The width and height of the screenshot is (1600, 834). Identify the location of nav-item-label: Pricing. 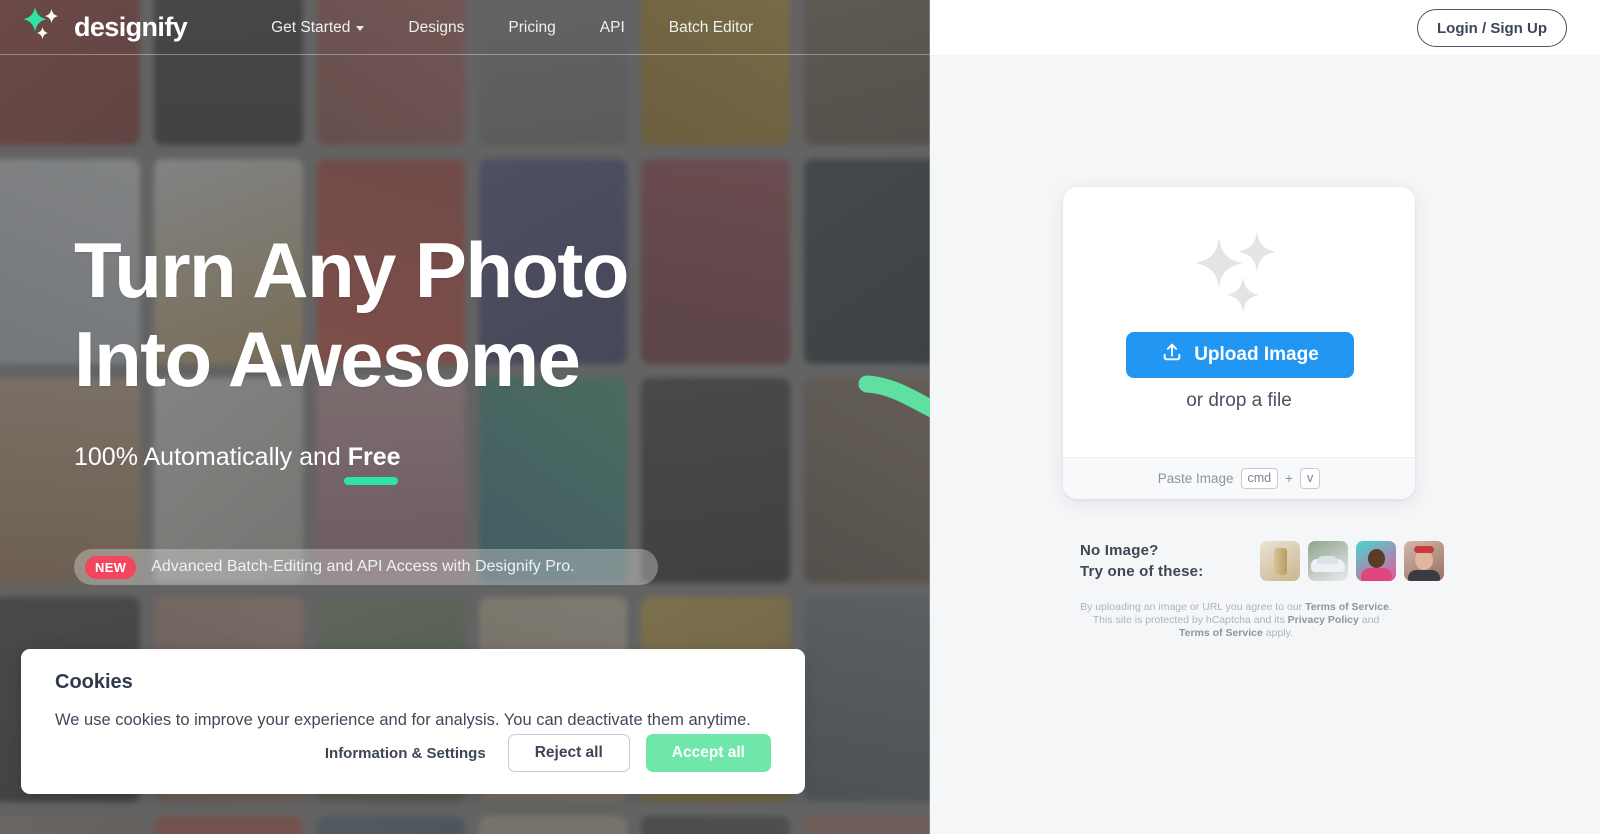
(532, 27).